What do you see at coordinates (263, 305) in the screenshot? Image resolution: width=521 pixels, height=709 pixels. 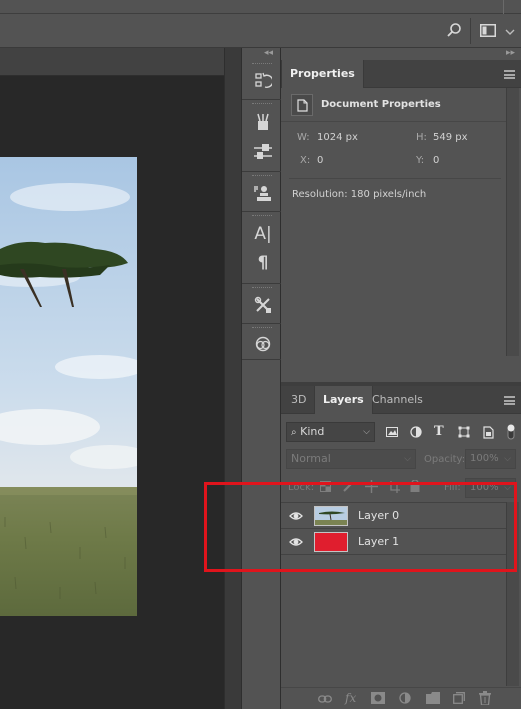 I see `tool-presets-icon` at bounding box center [263, 305].